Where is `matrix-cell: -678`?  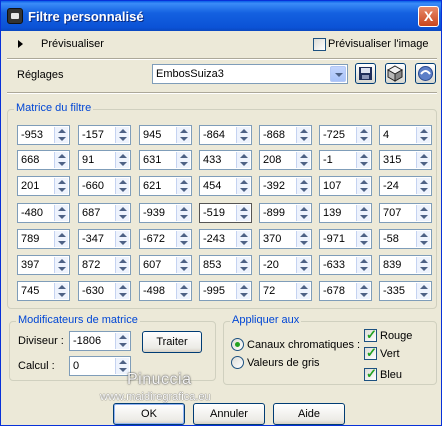
matrix-cell: -678 is located at coordinates (345, 291).